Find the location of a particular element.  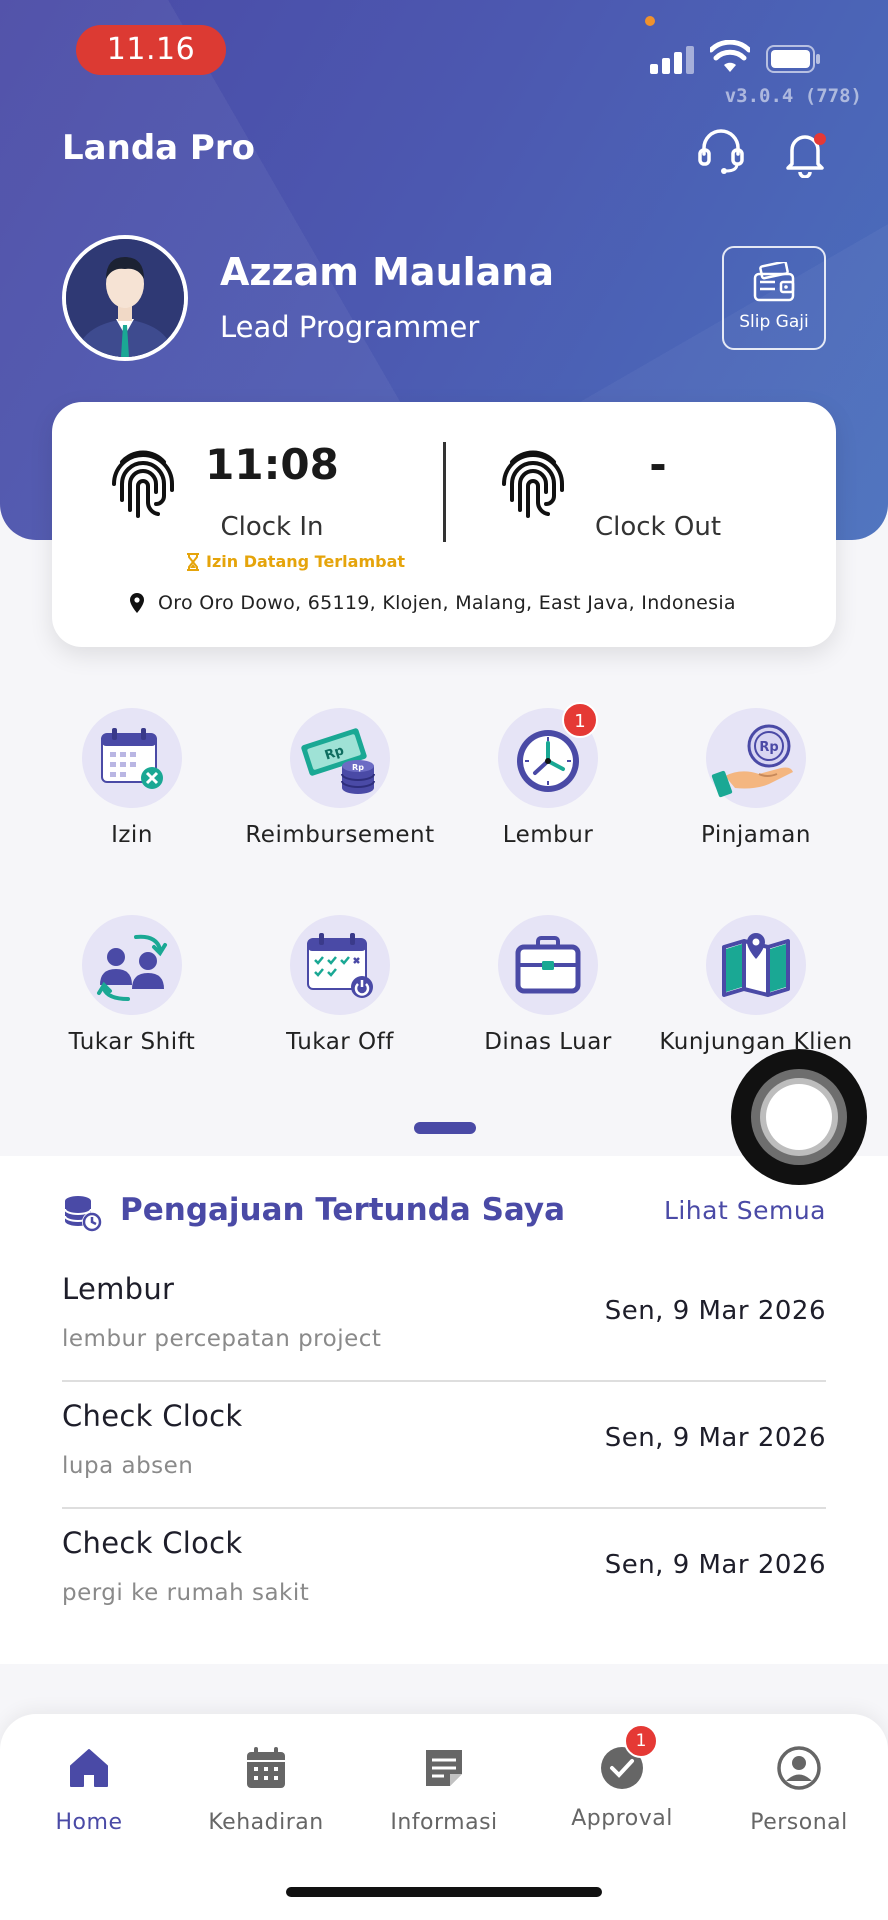

calendar-icon is located at coordinates (266, 1767).